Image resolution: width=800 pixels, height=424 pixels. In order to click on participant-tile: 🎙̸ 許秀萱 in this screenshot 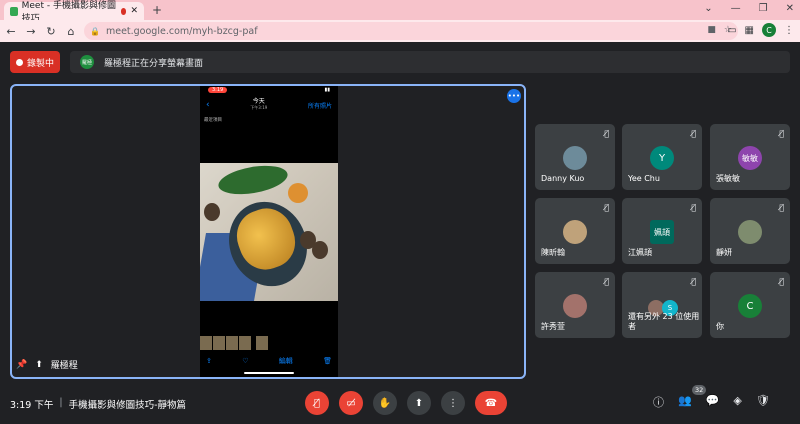, I will do `click(575, 305)`.